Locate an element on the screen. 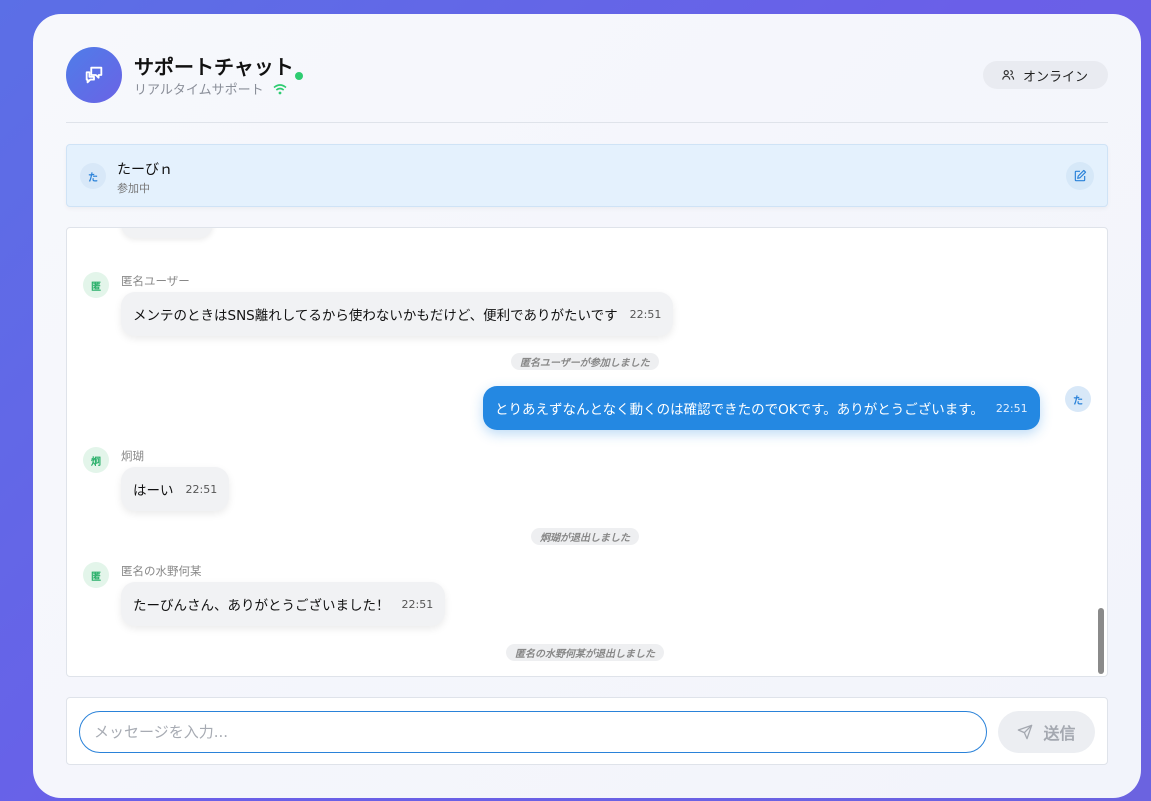  users-icon is located at coordinates (1008, 75).